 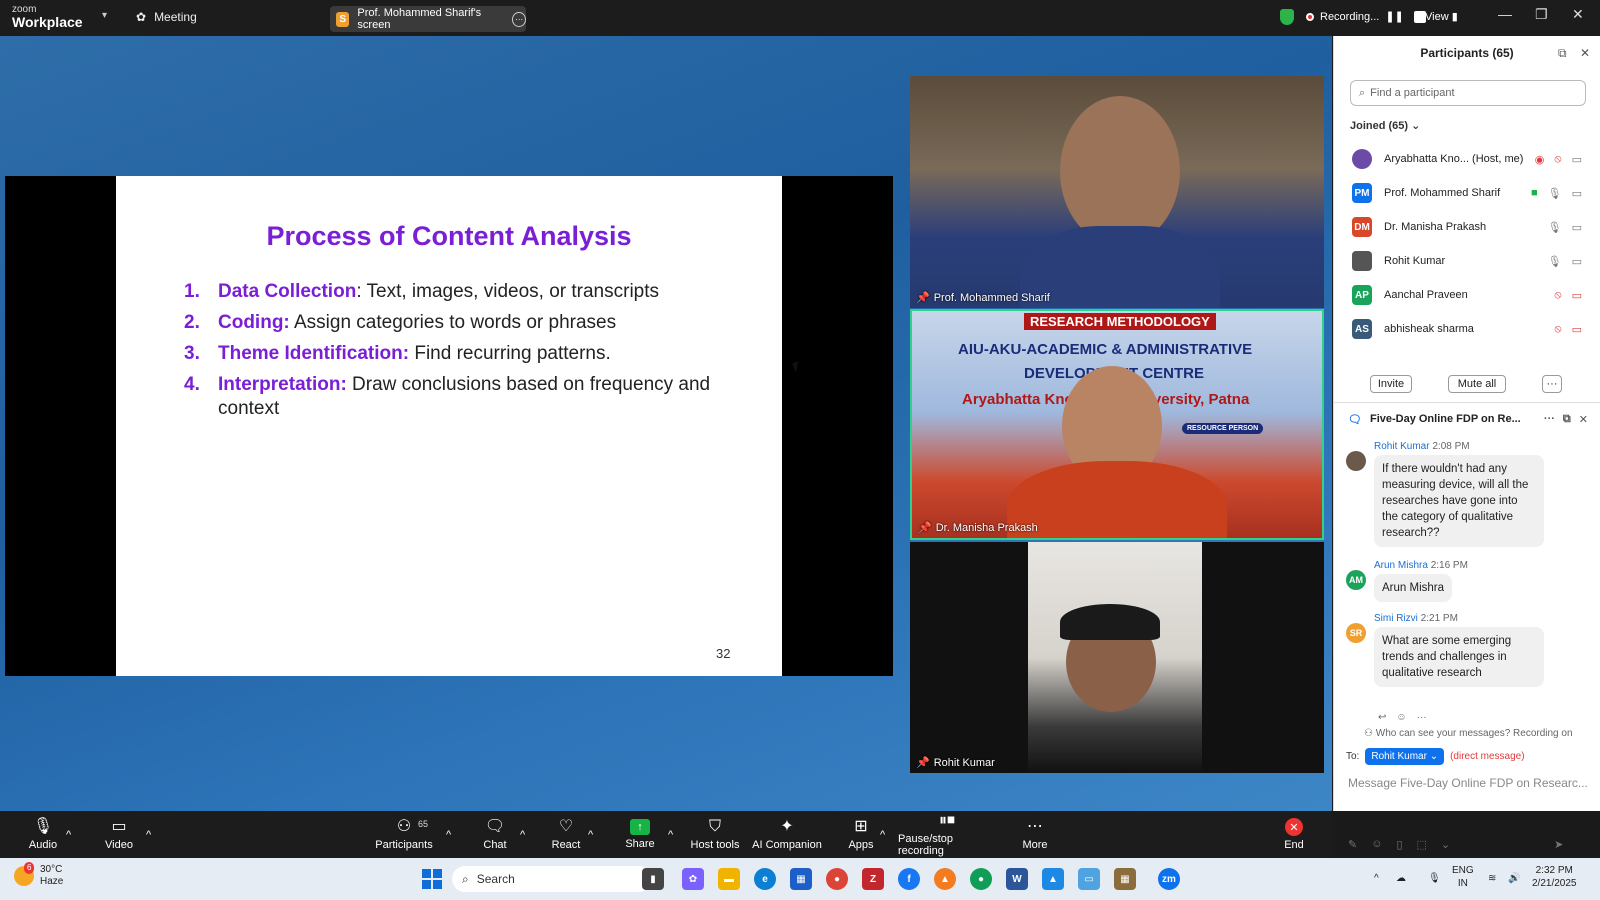 What do you see at coordinates (1117, 657) in the screenshot?
I see `video-tile-rohit: 📌 Rohit Kumar` at bounding box center [1117, 657].